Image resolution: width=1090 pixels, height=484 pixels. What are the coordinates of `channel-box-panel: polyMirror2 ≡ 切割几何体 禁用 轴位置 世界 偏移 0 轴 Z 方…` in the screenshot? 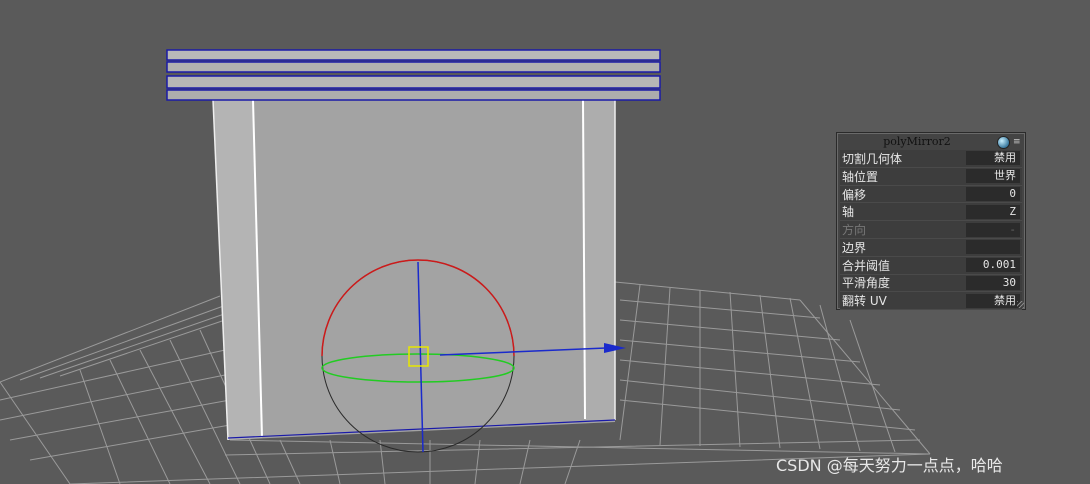 It's located at (931, 221).